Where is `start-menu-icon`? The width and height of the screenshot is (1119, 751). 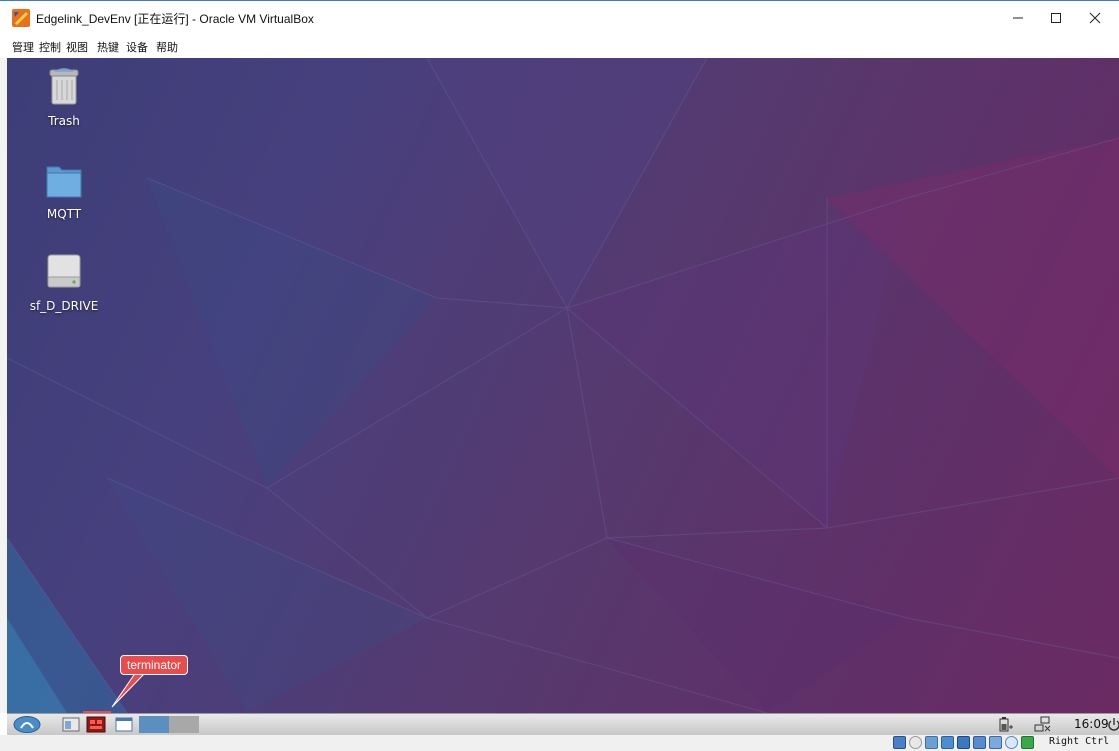 start-menu-icon is located at coordinates (27, 724).